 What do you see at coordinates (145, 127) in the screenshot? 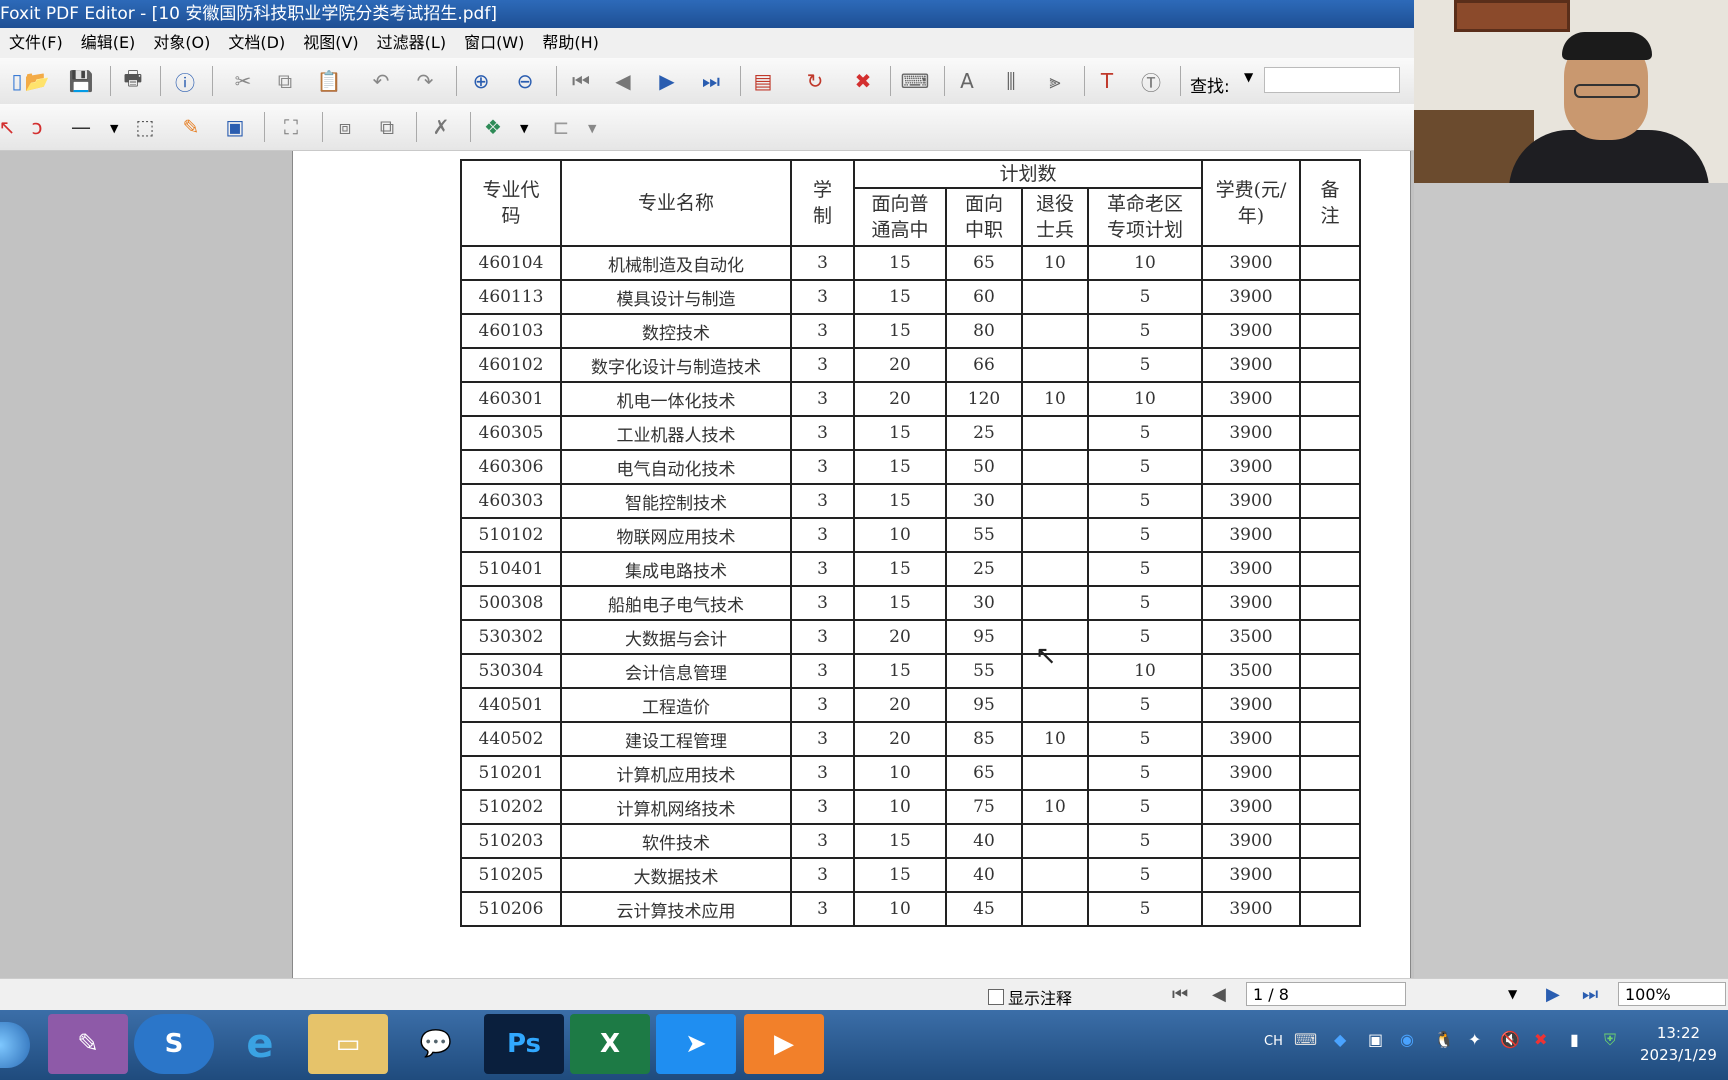
I see `shape-icon: ⬚` at bounding box center [145, 127].